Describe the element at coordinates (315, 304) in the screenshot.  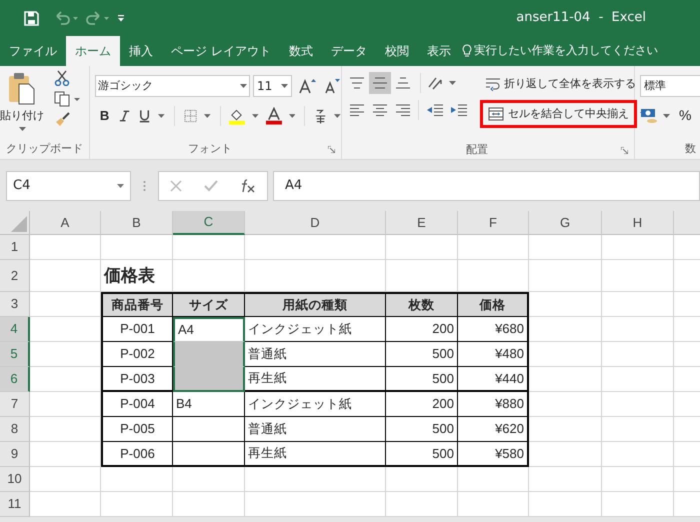
I see `column-heading-cell: 用紙の種類` at that location.